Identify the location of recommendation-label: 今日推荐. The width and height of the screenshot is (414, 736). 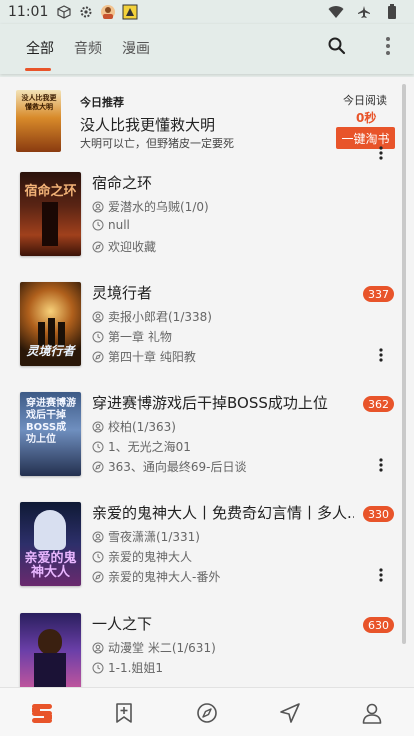
(102, 102).